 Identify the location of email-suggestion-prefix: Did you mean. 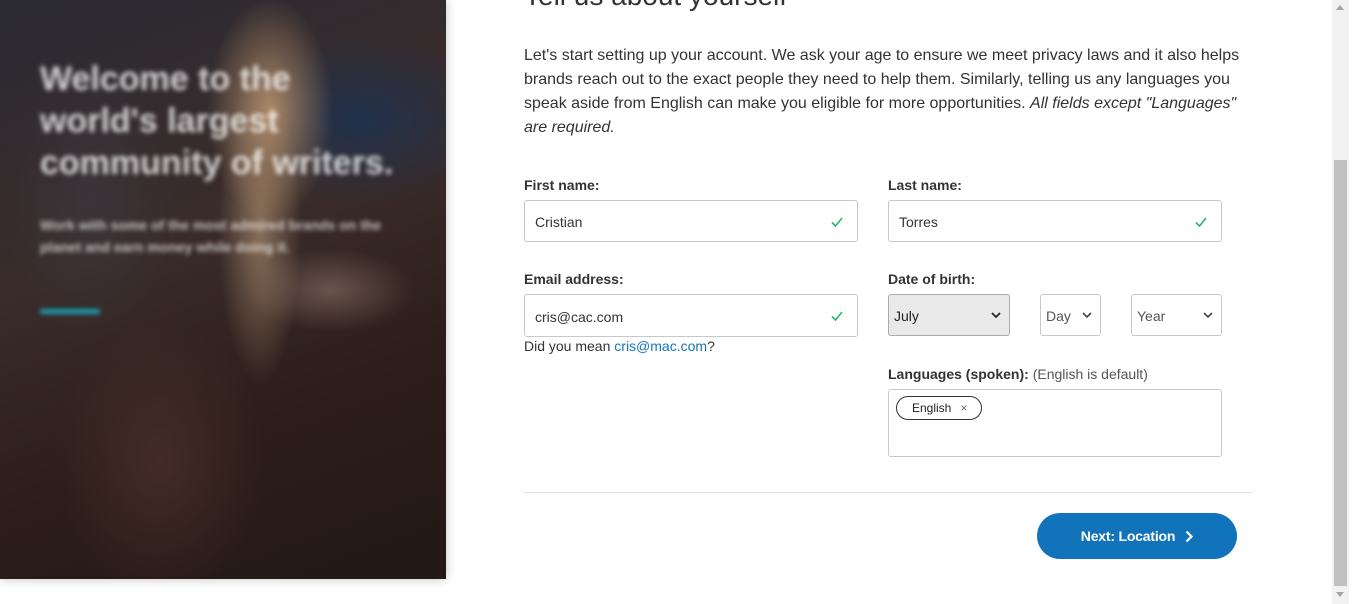
(569, 346).